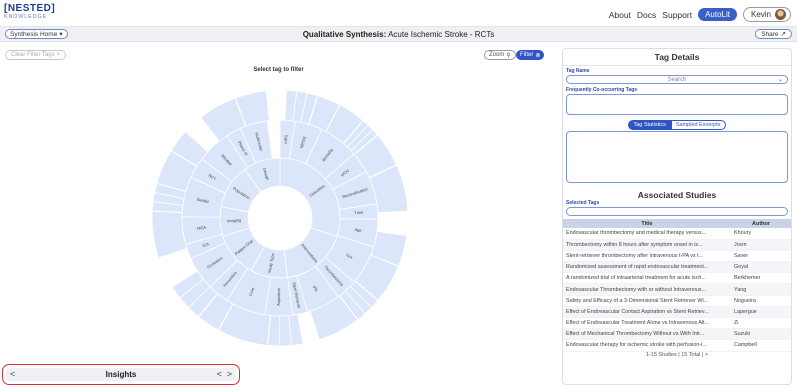 This screenshot has height=387, width=797. Describe the element at coordinates (677, 104) in the screenshot. I see `cooccurring-tags-box` at that location.